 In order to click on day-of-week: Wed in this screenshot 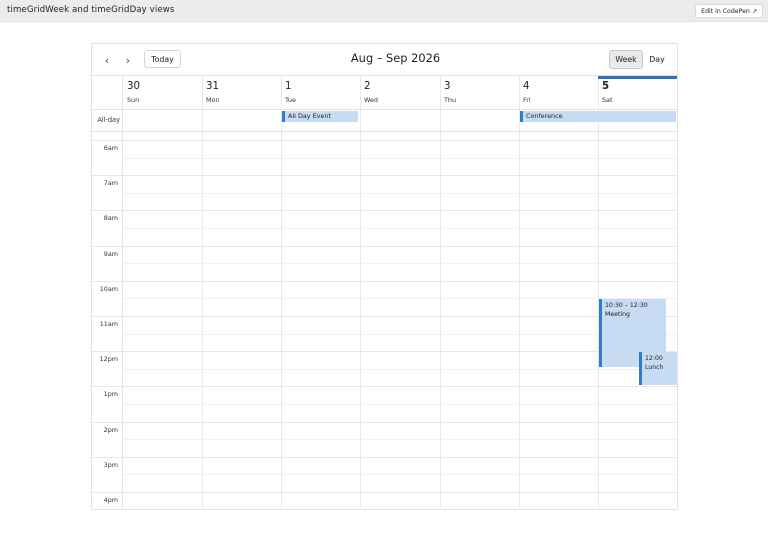, I will do `click(371, 100)`.